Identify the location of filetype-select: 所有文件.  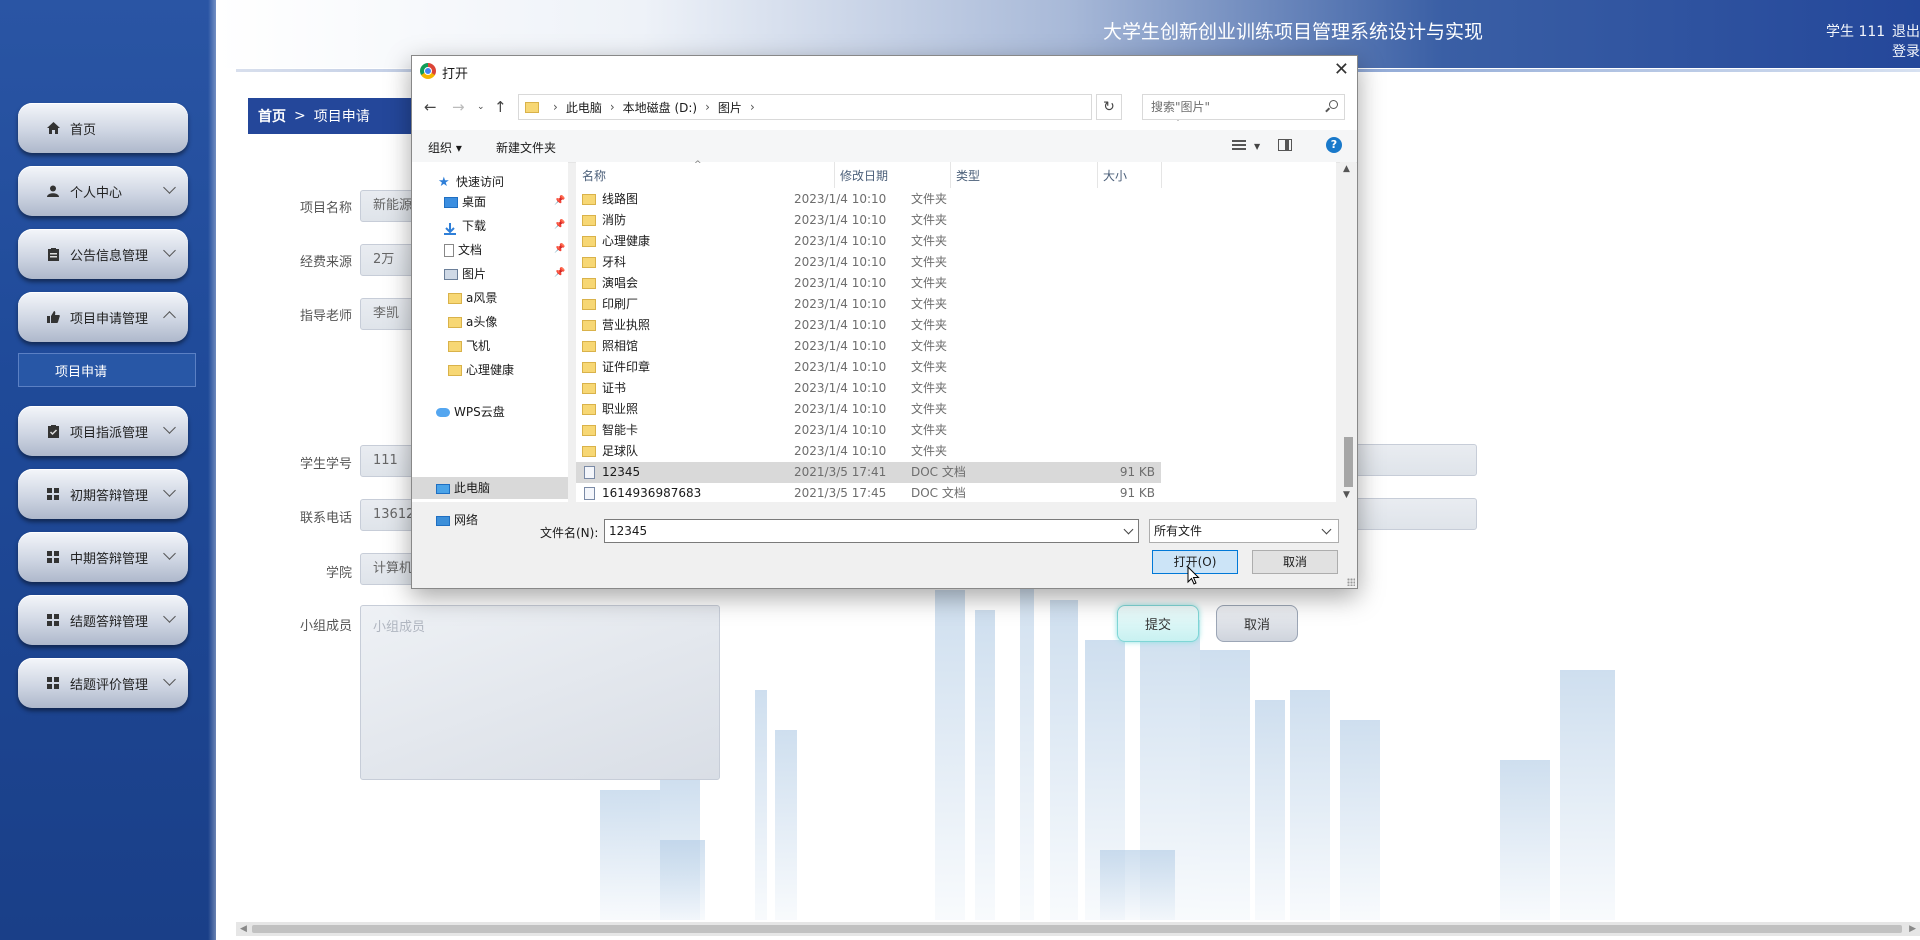
(1244, 531).